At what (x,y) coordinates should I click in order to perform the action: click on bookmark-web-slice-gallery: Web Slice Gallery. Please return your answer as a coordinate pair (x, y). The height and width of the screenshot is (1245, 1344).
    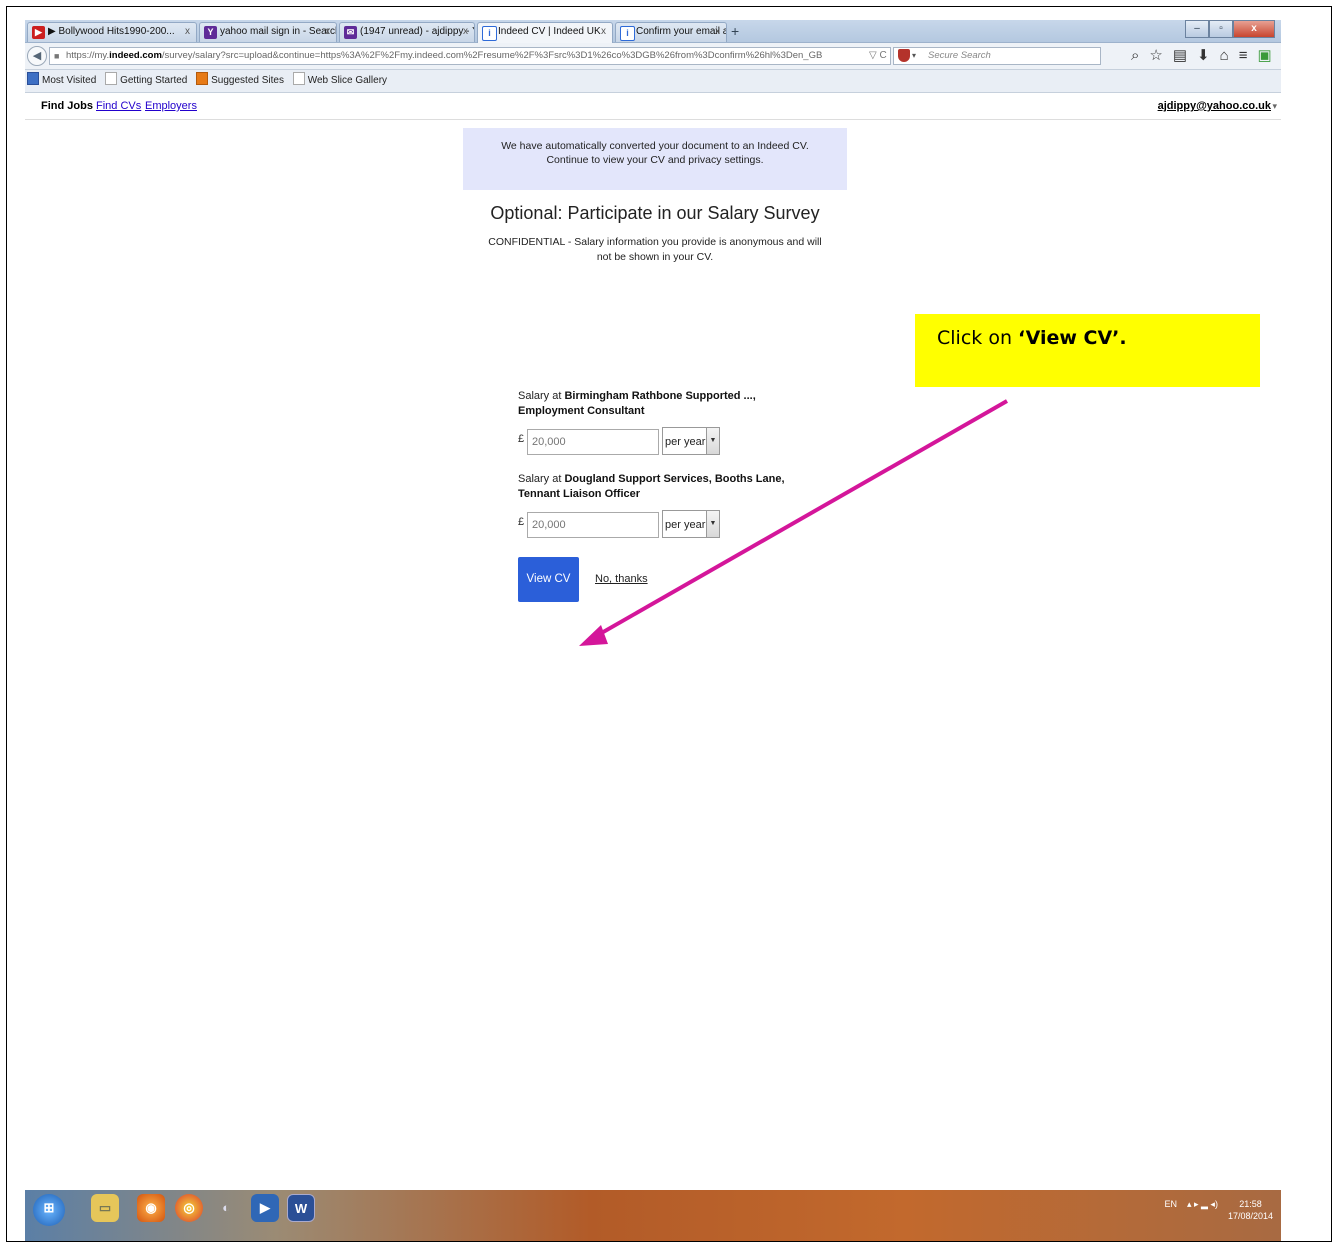
    Looking at the image, I should click on (340, 81).